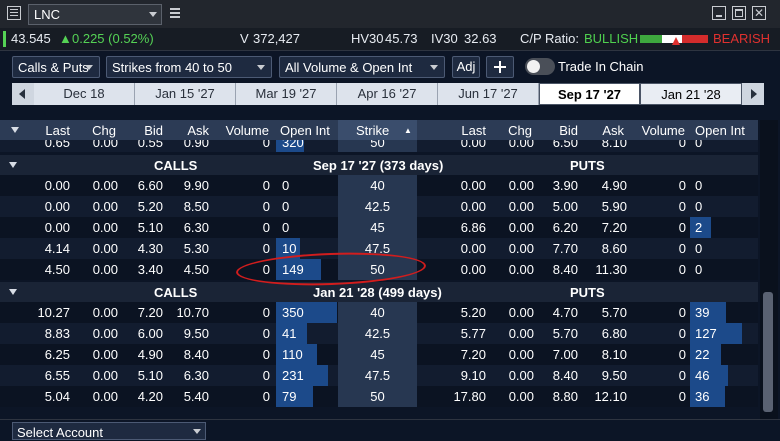 Image resolution: width=780 pixels, height=441 pixels. I want to click on put-last: 9.10, so click(473, 375).